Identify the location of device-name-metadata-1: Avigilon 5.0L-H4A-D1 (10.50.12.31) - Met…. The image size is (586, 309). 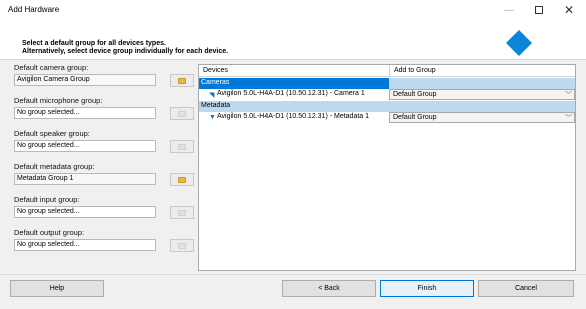
(293, 116).